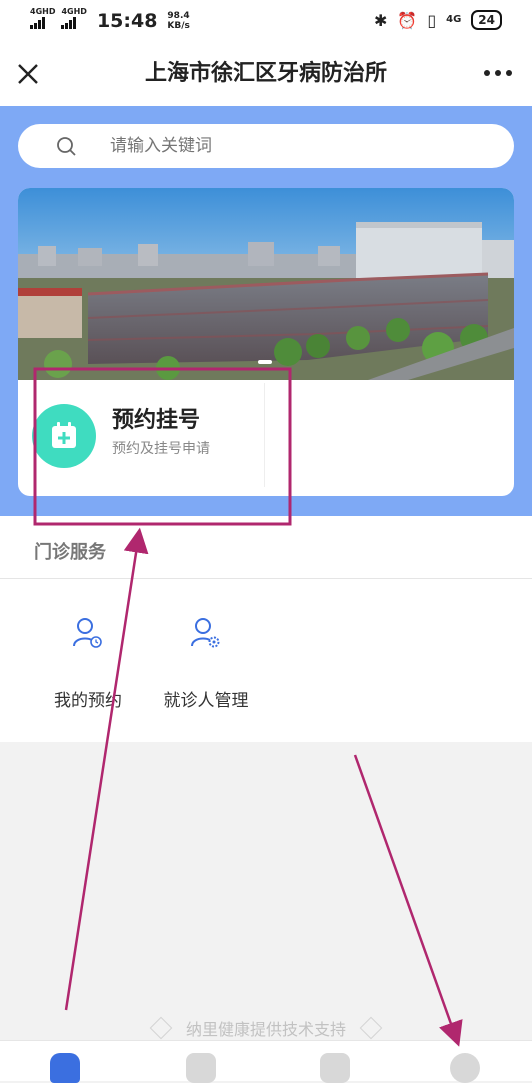 The height and width of the screenshot is (1083, 532). I want to click on user-gear-icon, so click(205, 633).